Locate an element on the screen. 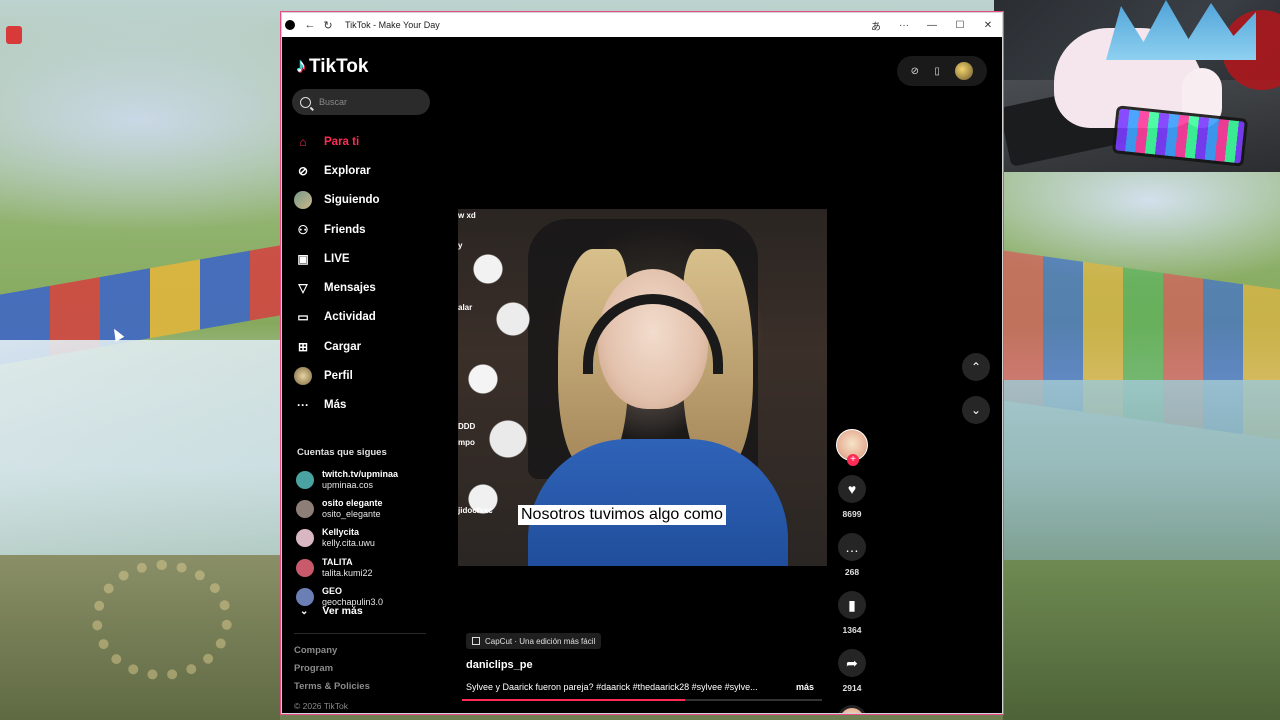 The image size is (1280, 720). more-icon: ··· is located at coordinates (303, 405).